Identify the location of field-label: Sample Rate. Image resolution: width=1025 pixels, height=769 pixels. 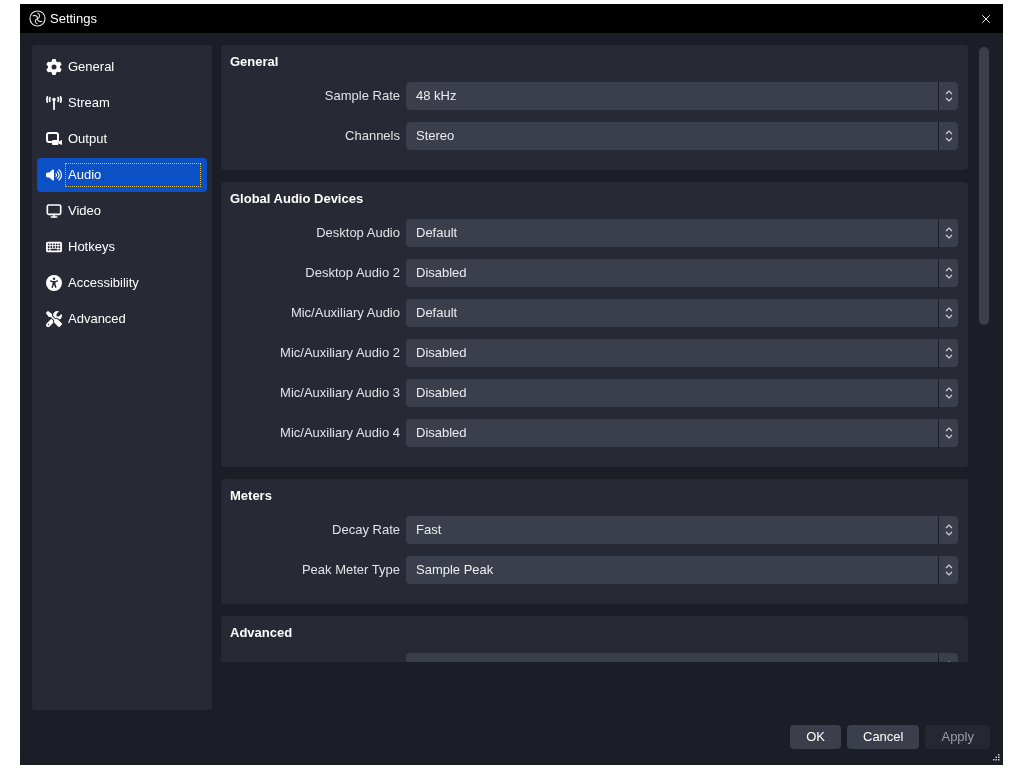
(362, 96).